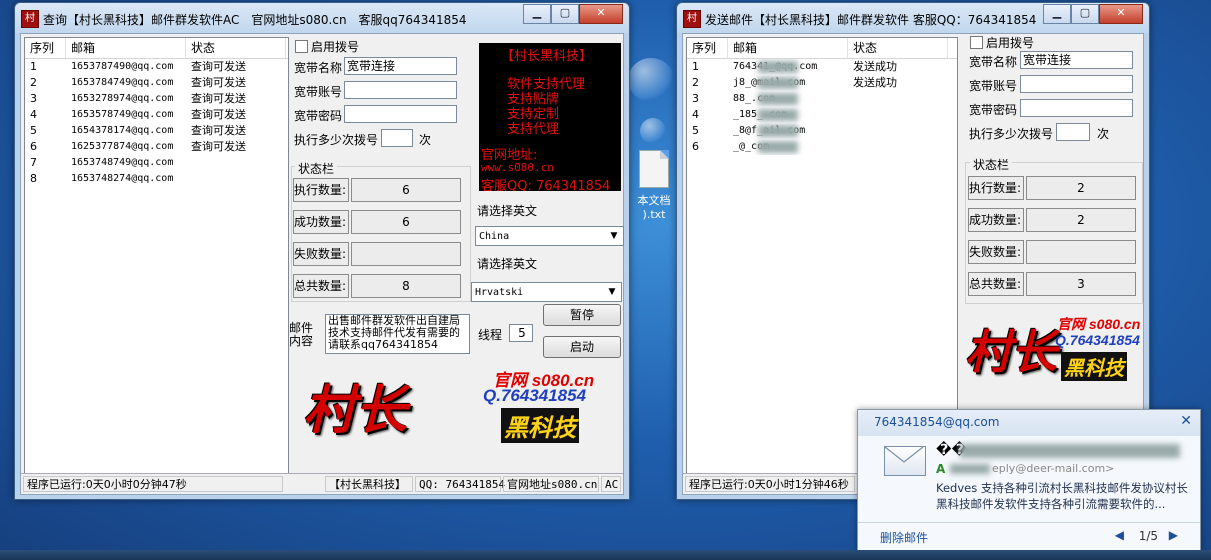 This screenshot has height=560, width=1211. I want to click on taskbar, so click(605, 555).